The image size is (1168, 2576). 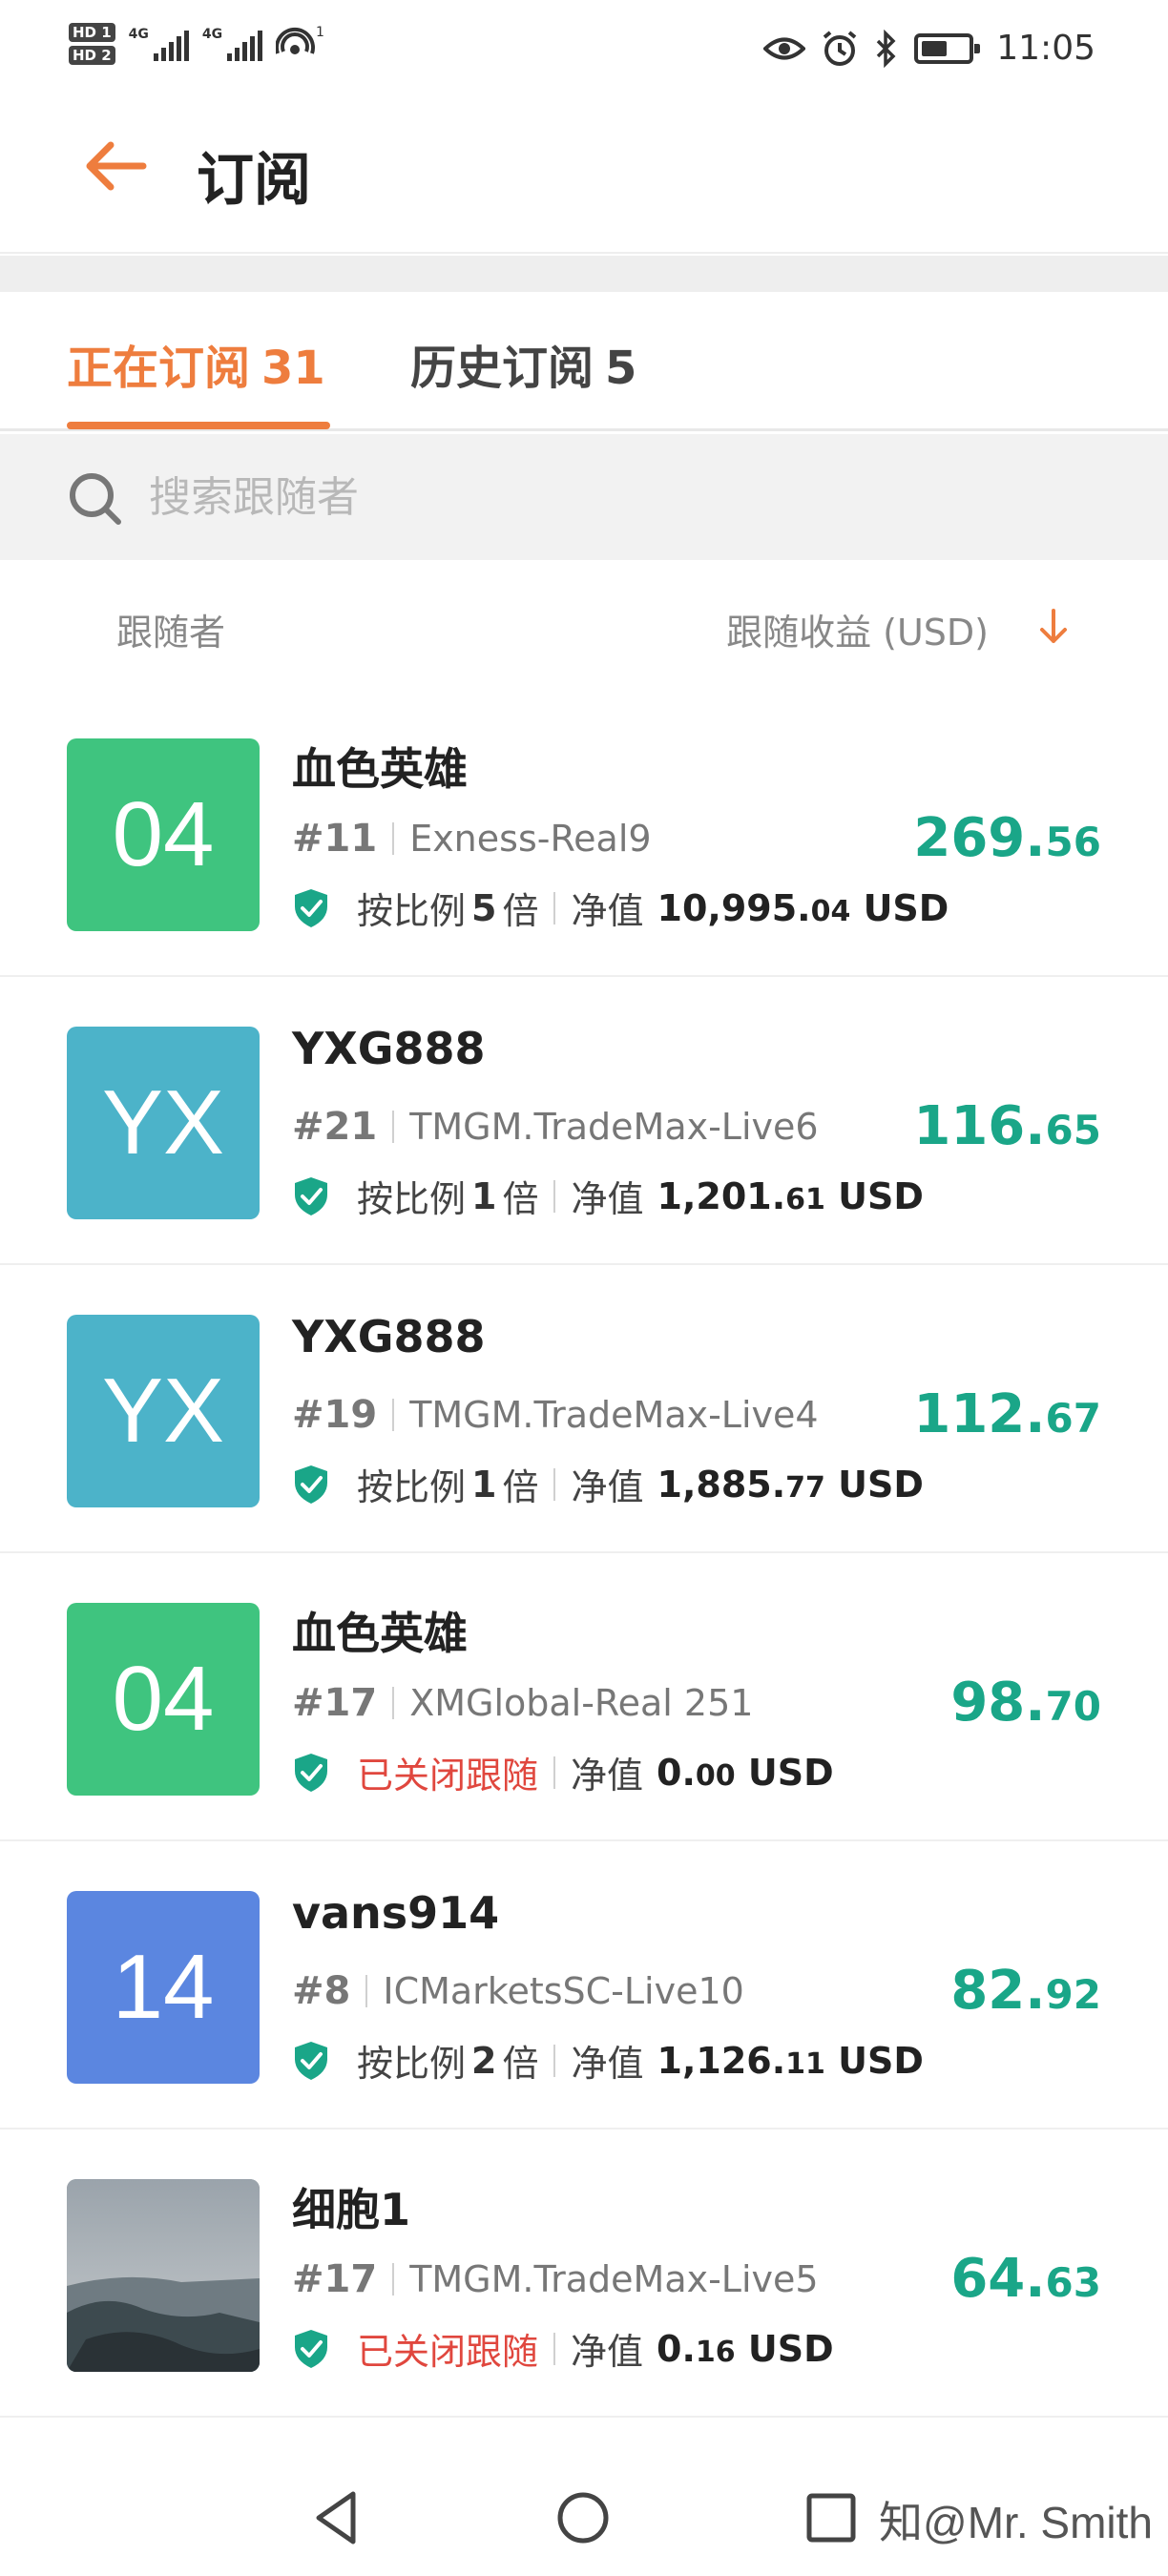 I want to click on tab-subscribing: 正在订阅 31, so click(x=196, y=363).